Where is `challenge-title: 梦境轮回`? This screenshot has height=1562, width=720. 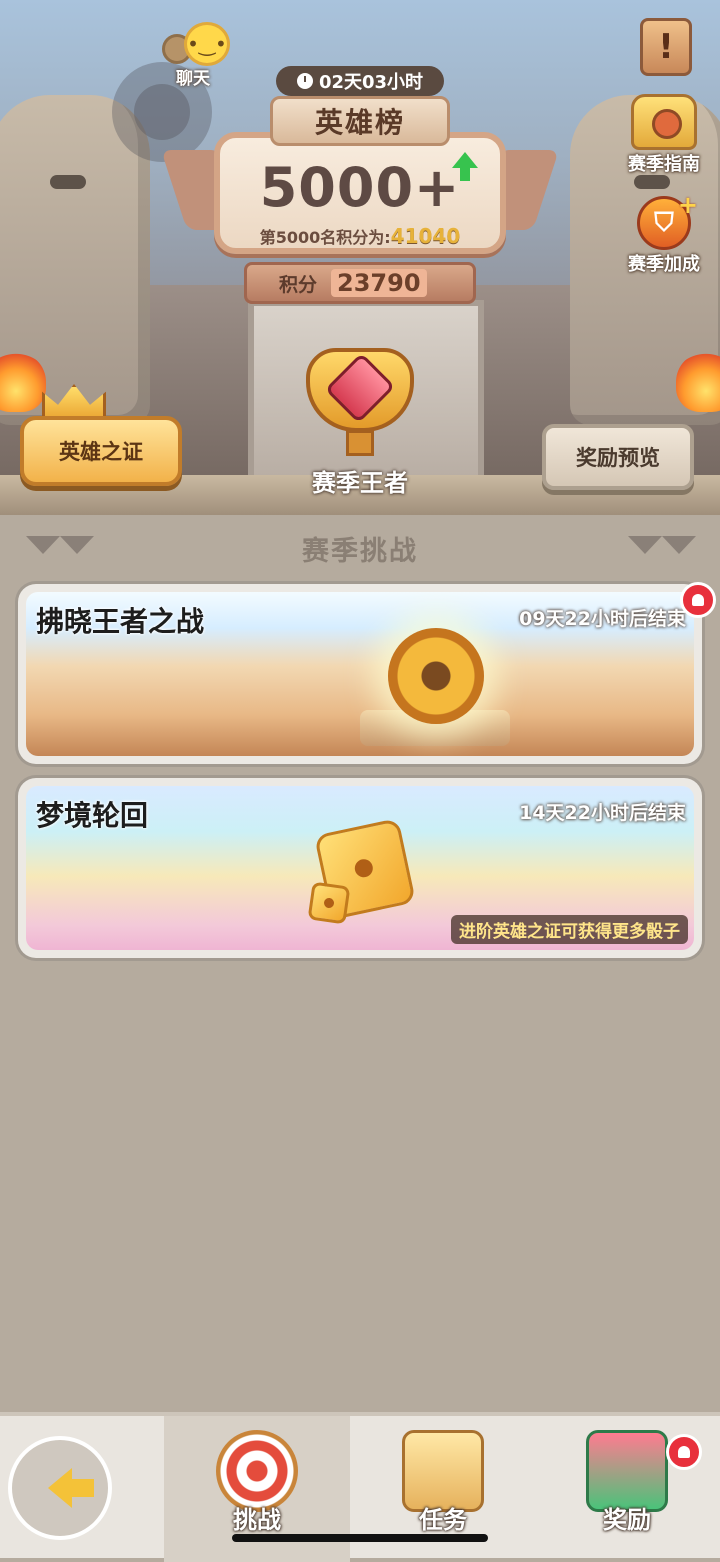
challenge-title: 梦境轮回 is located at coordinates (92, 815).